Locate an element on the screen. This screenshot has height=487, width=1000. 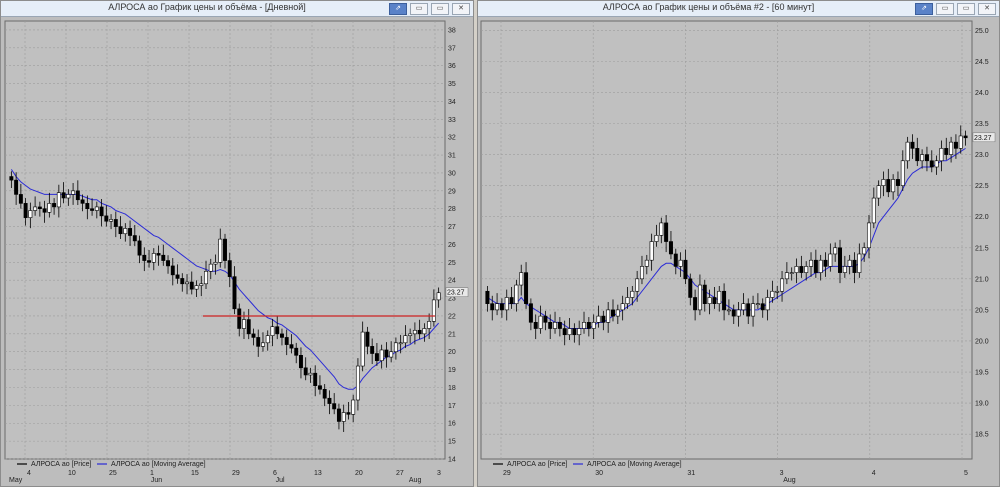
y-tick-label: 18 is located at coordinates (452, 388).